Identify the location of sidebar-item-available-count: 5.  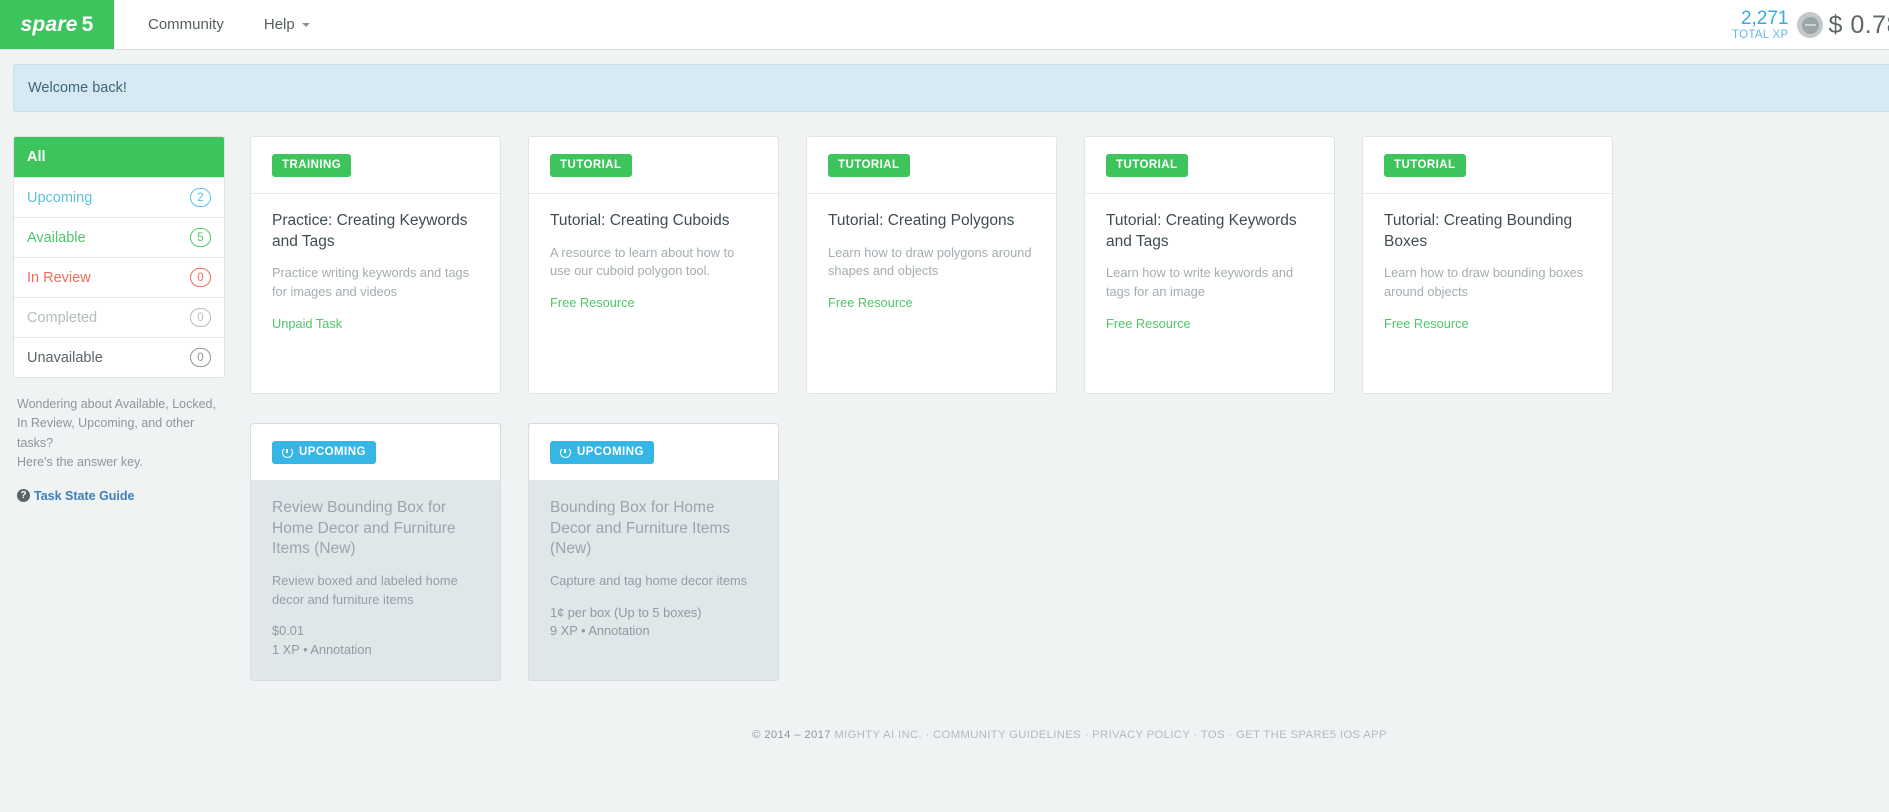
(200, 237).